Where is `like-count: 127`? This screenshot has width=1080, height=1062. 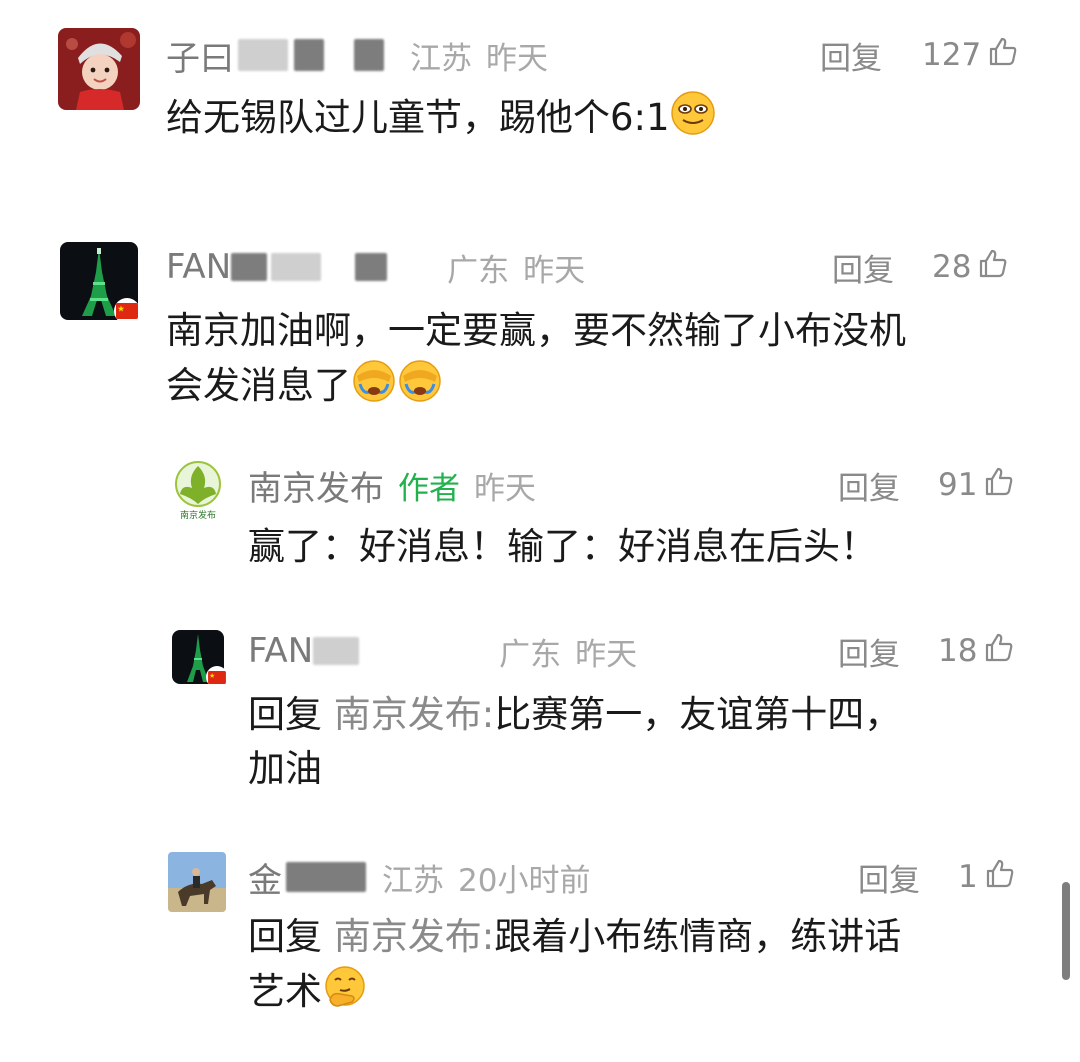 like-count: 127 is located at coordinates (951, 55).